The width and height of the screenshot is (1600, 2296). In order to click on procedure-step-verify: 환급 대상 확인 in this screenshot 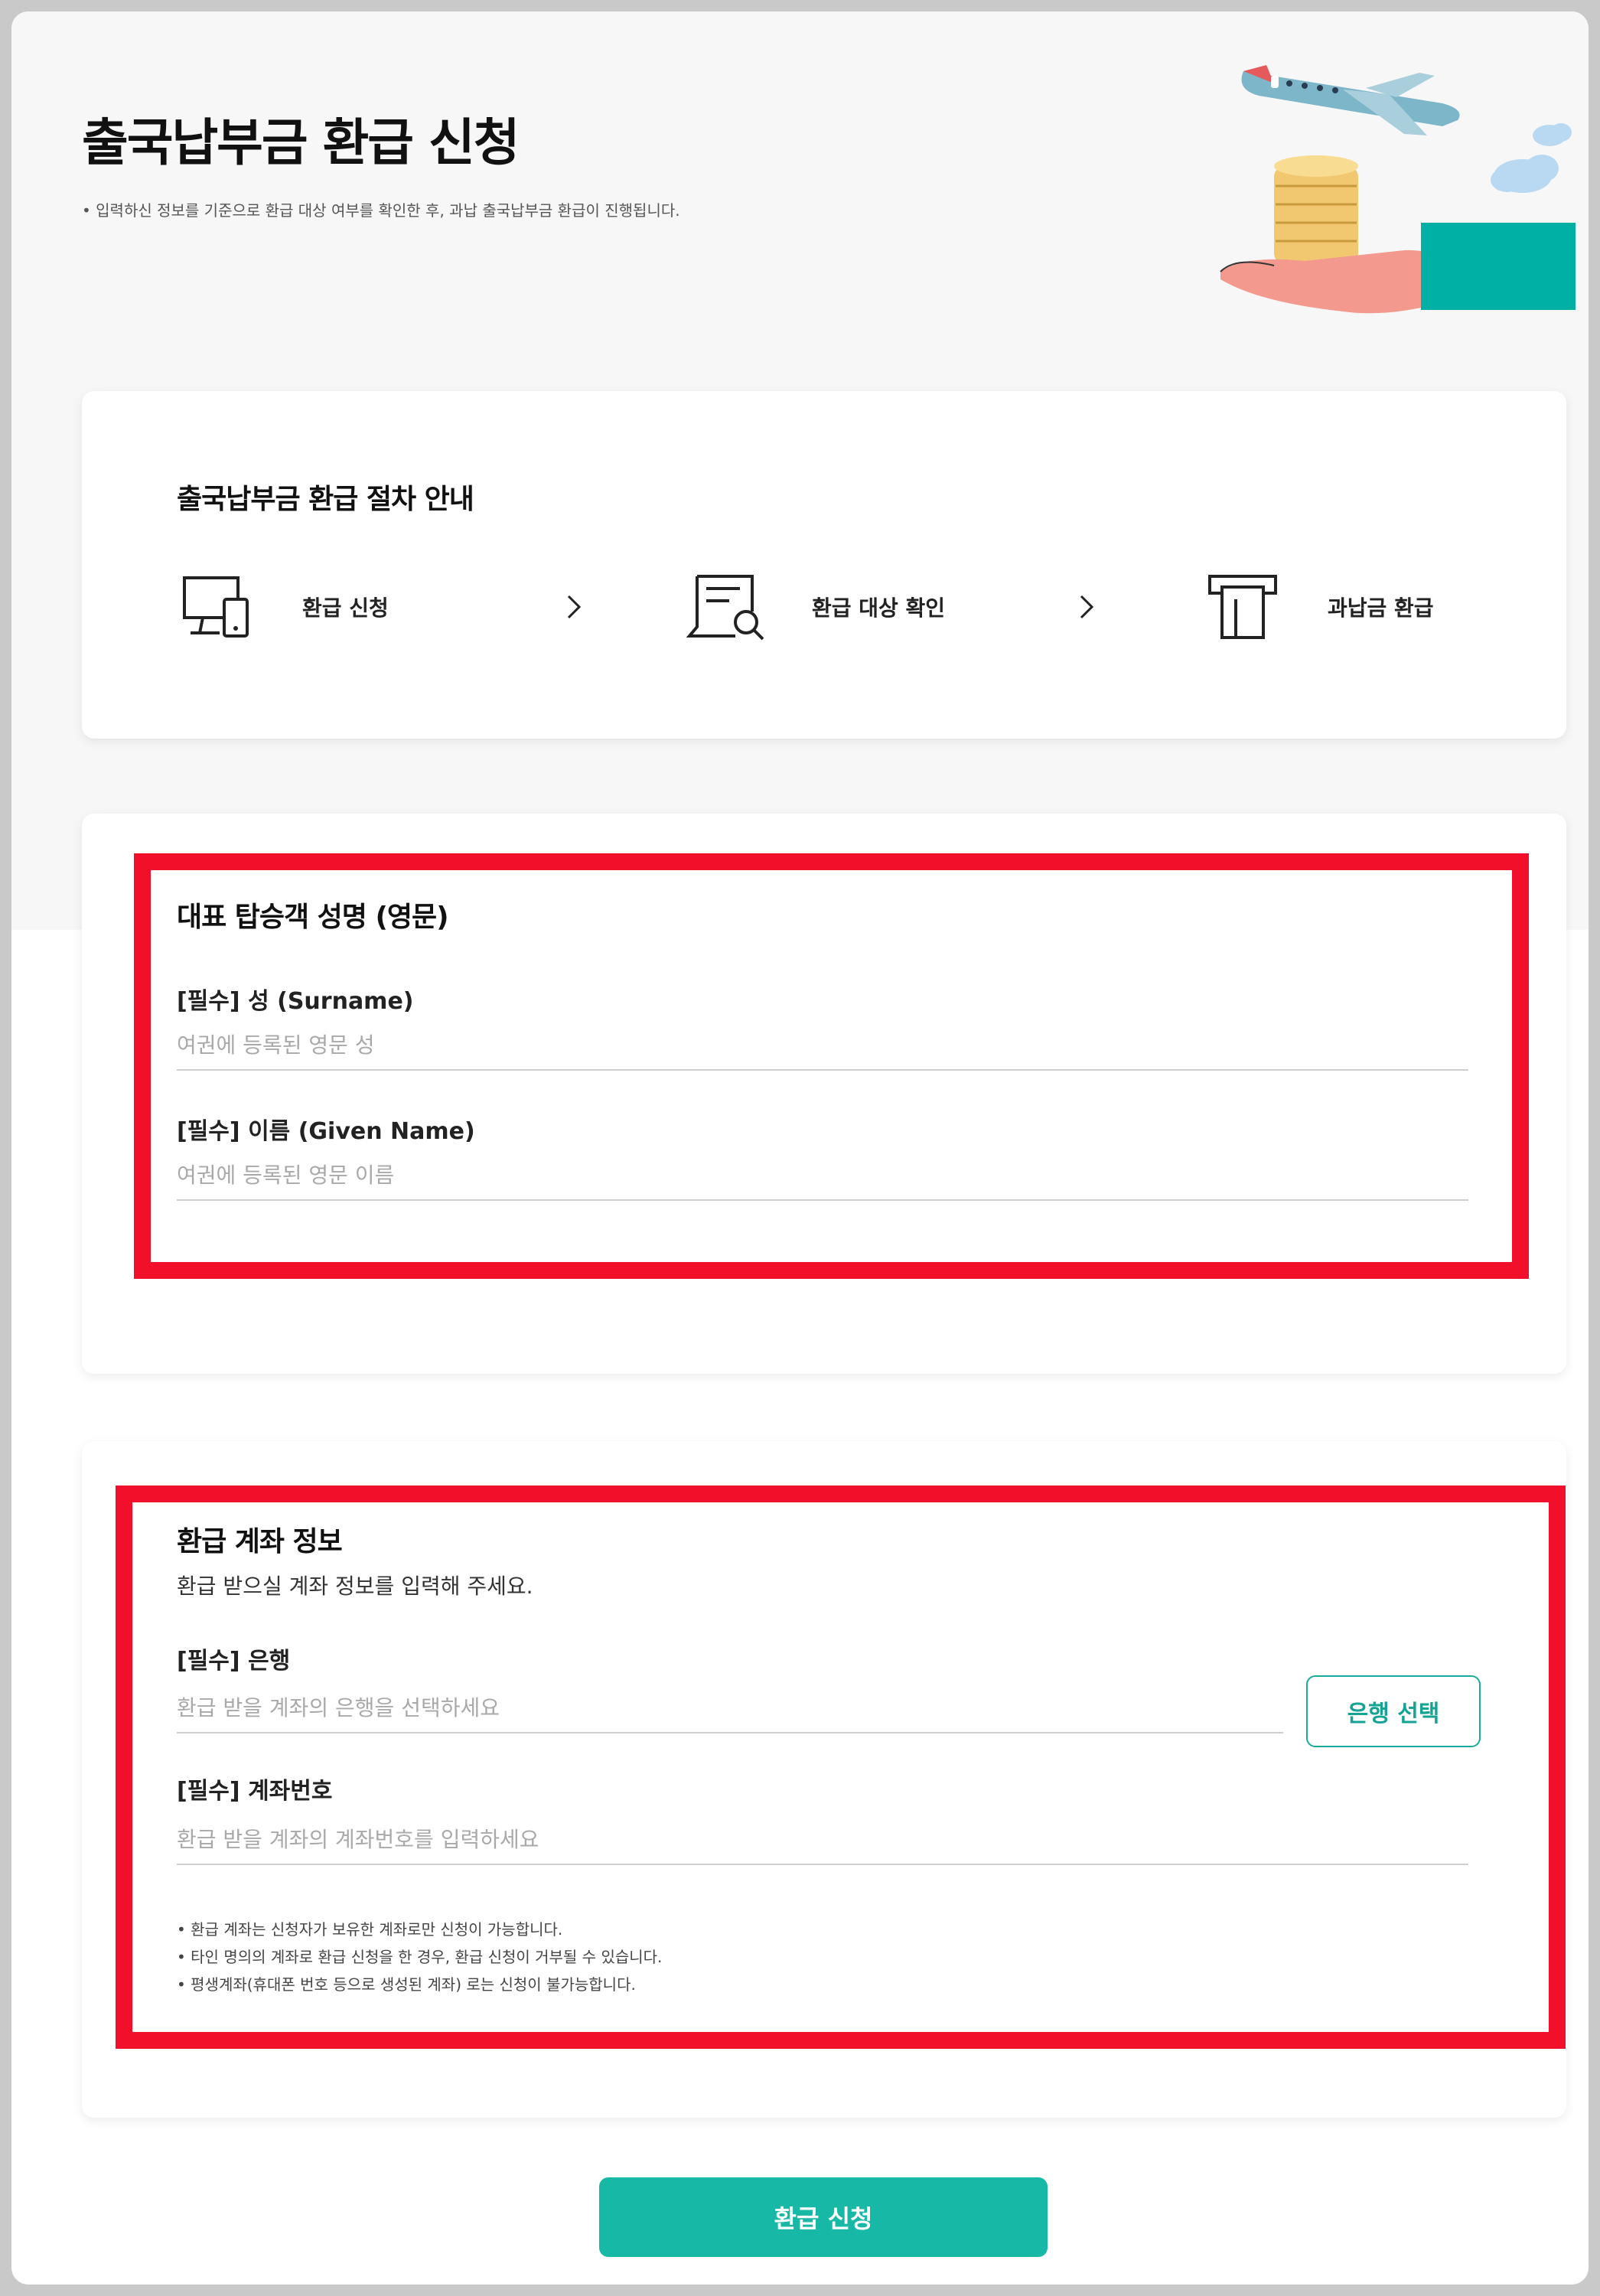, I will do `click(815, 607)`.